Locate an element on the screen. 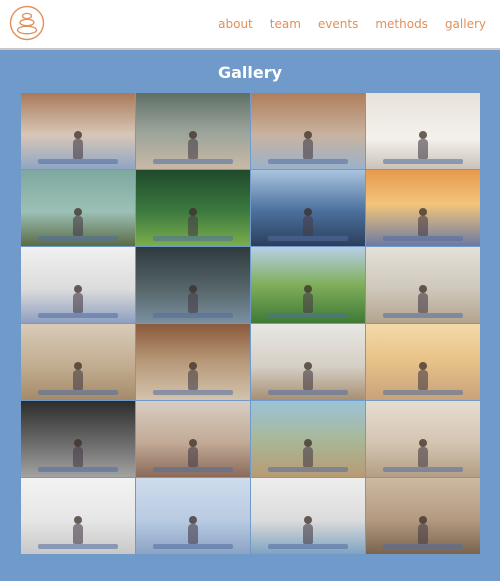  gallery-image-group-warrior-bright-hall is located at coordinates (423, 285).